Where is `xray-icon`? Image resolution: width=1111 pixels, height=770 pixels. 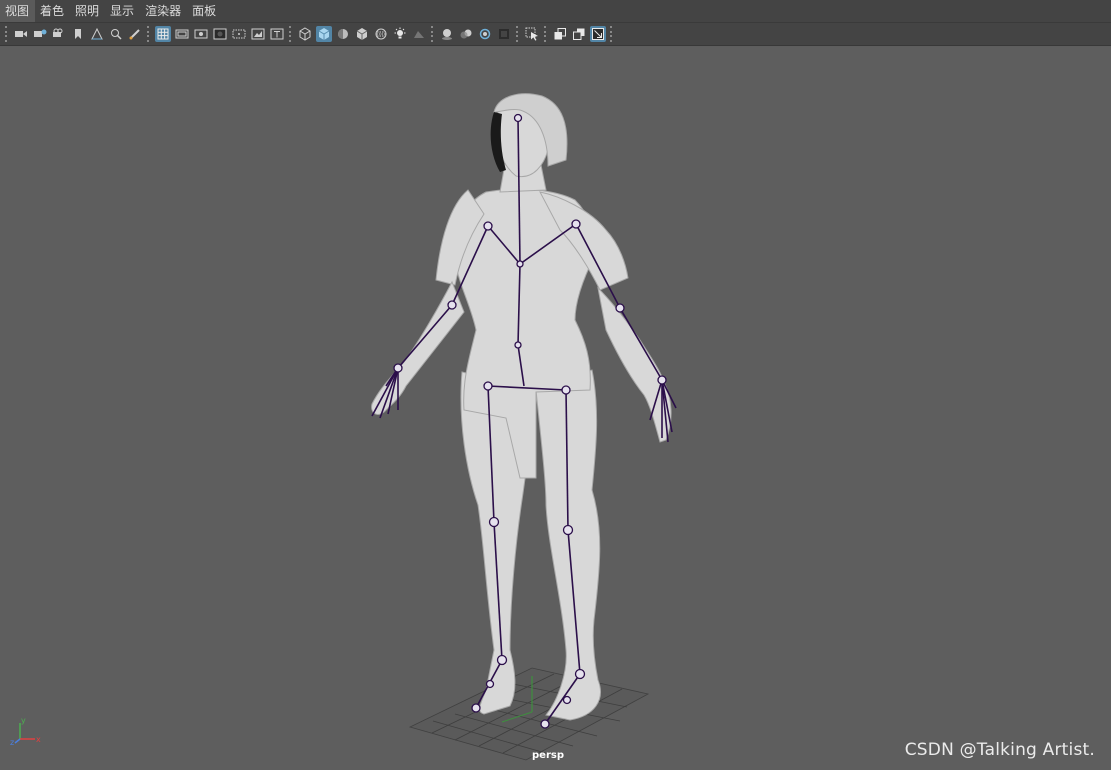
xray-icon is located at coordinates (381, 34).